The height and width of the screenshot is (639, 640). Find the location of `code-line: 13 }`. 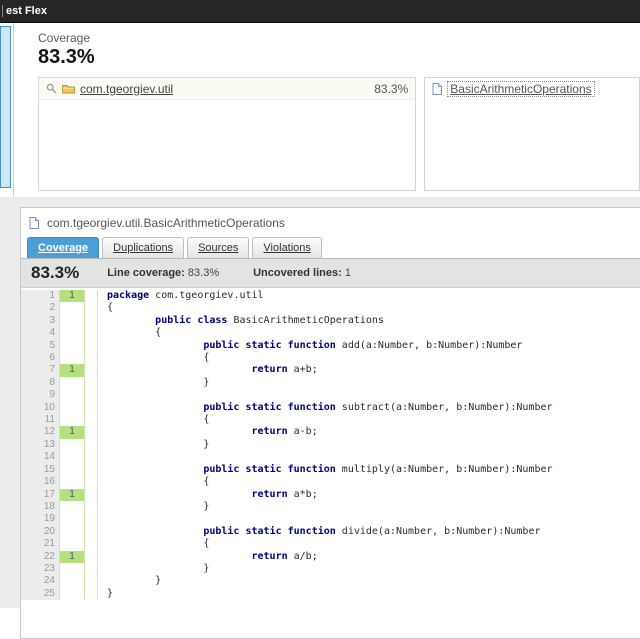

code-line: 13 } is located at coordinates (330, 445).